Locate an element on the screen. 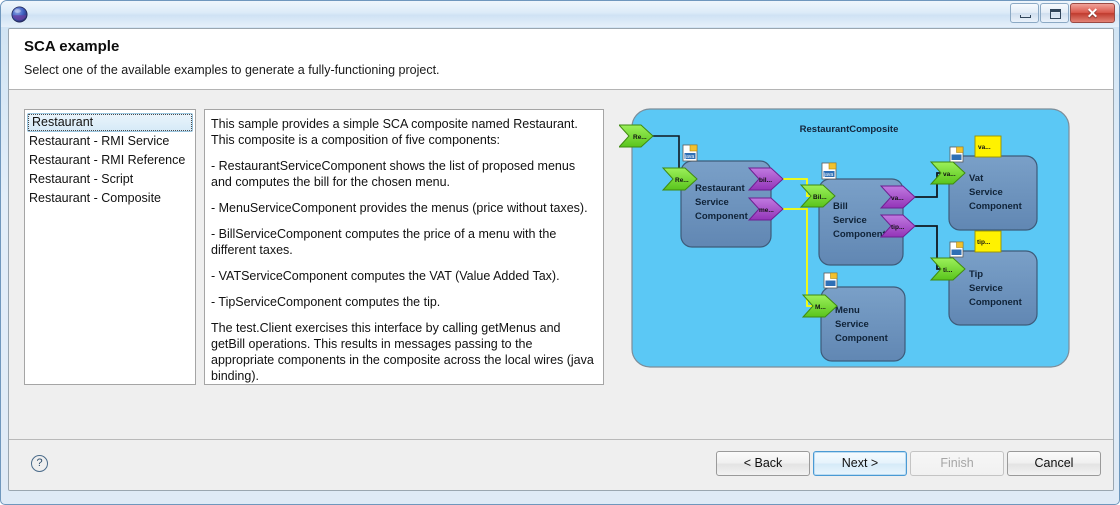 This screenshot has width=1120, height=505. component-title-line: Vat is located at coordinates (976, 178).